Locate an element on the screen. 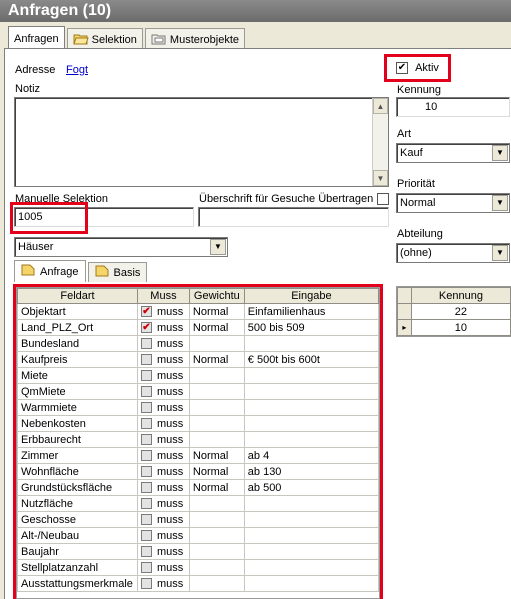 The height and width of the screenshot is (599, 511). art-select: Kauf ▼ is located at coordinates (453, 153).